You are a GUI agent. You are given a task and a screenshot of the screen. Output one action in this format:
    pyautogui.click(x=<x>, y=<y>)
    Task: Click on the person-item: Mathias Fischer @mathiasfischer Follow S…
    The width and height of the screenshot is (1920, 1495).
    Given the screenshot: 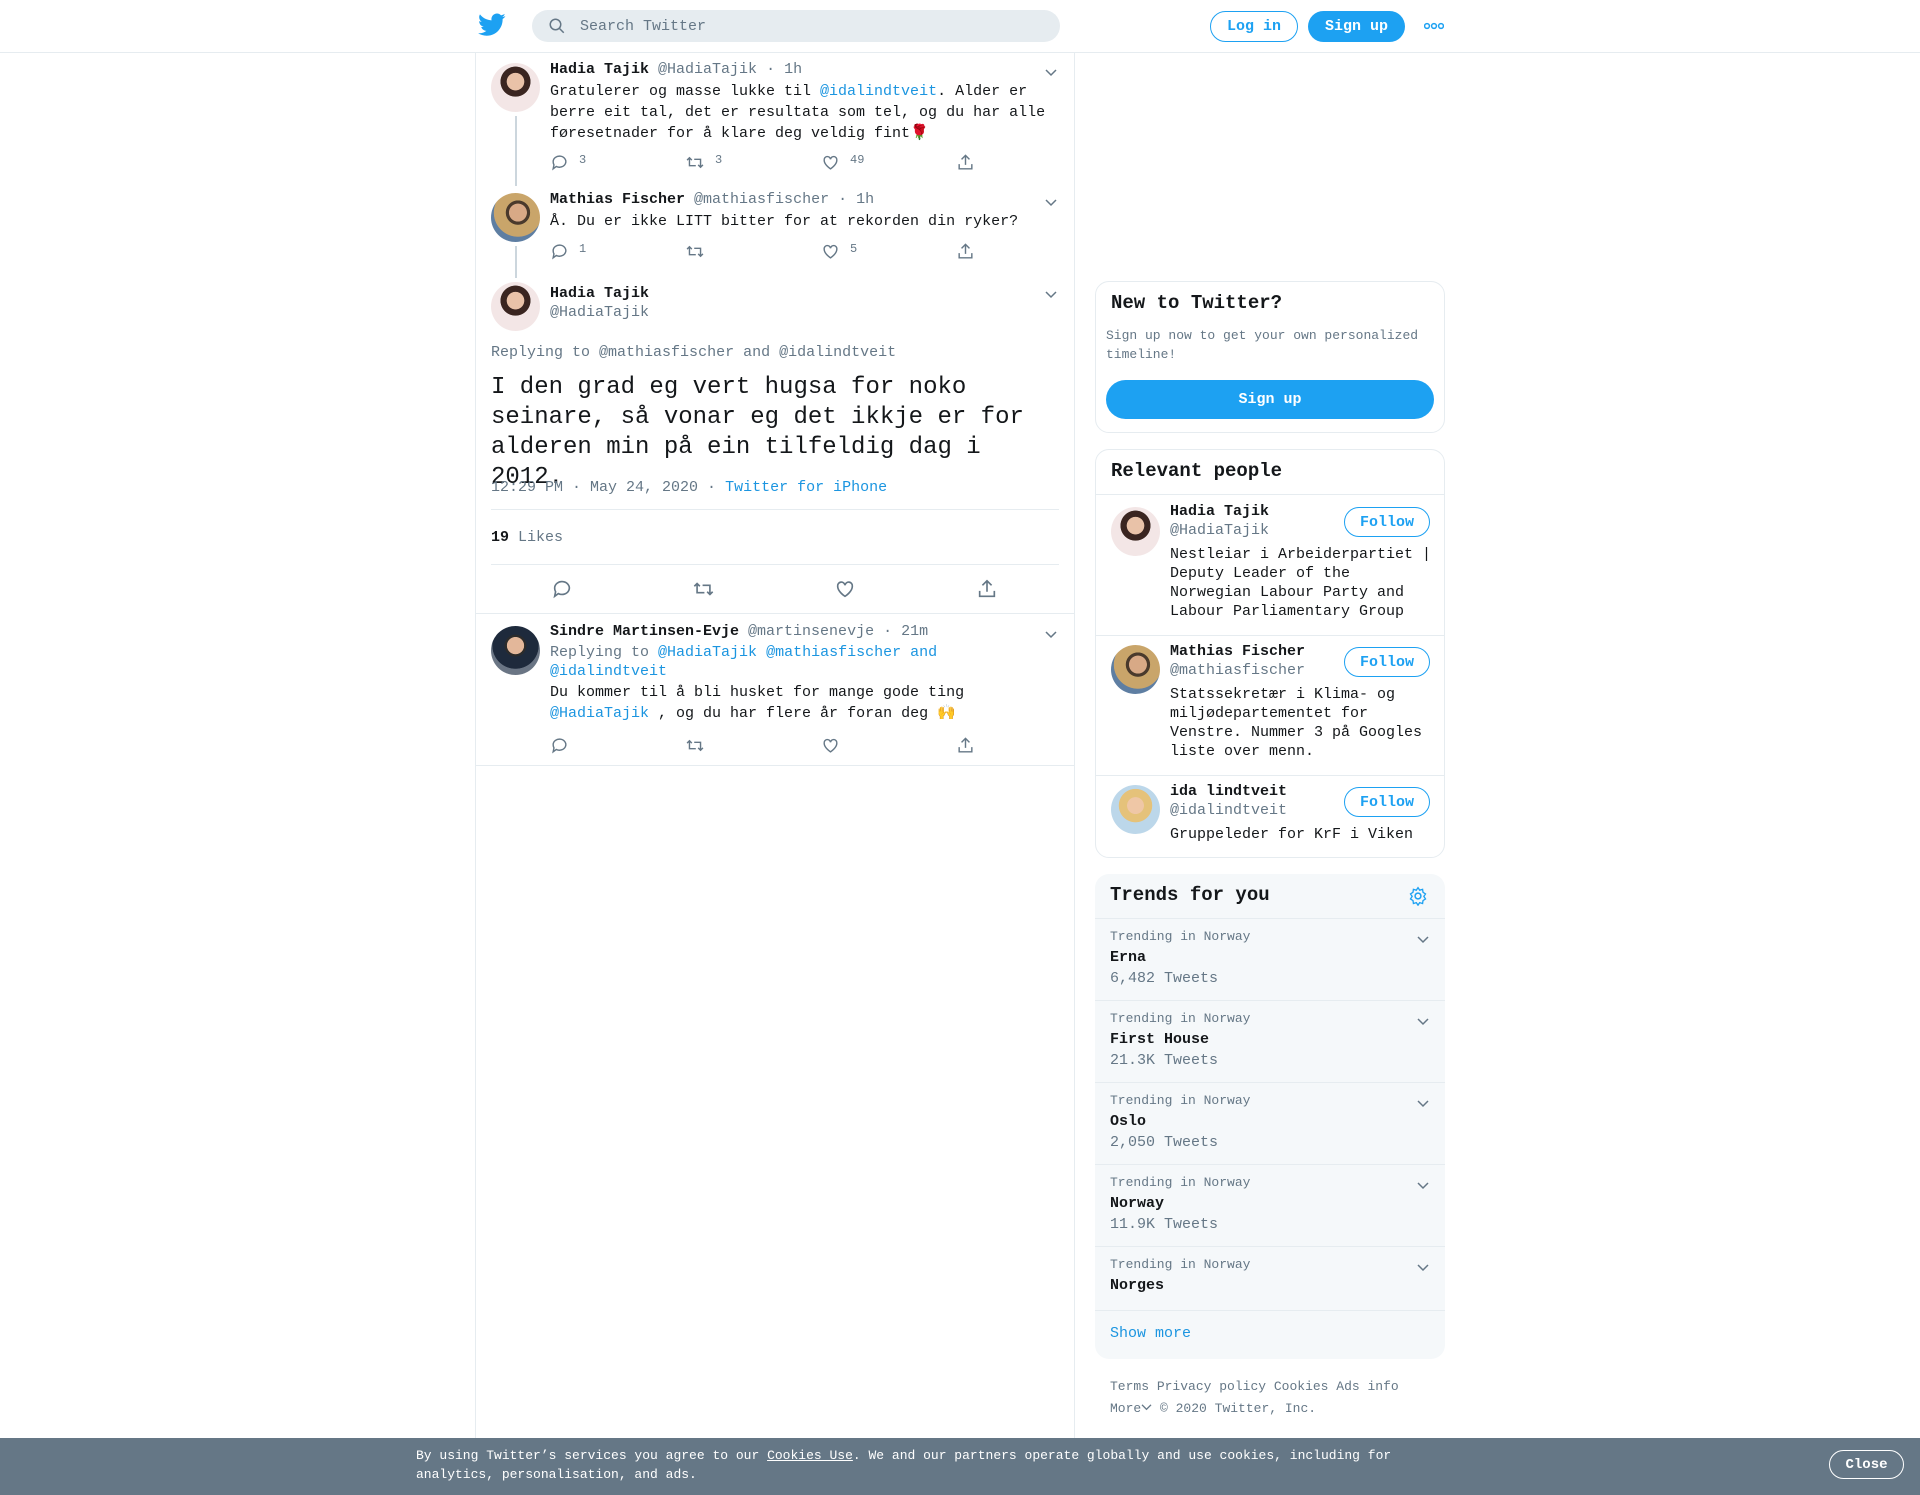 What is the action you would take?
    pyautogui.click(x=1270, y=706)
    